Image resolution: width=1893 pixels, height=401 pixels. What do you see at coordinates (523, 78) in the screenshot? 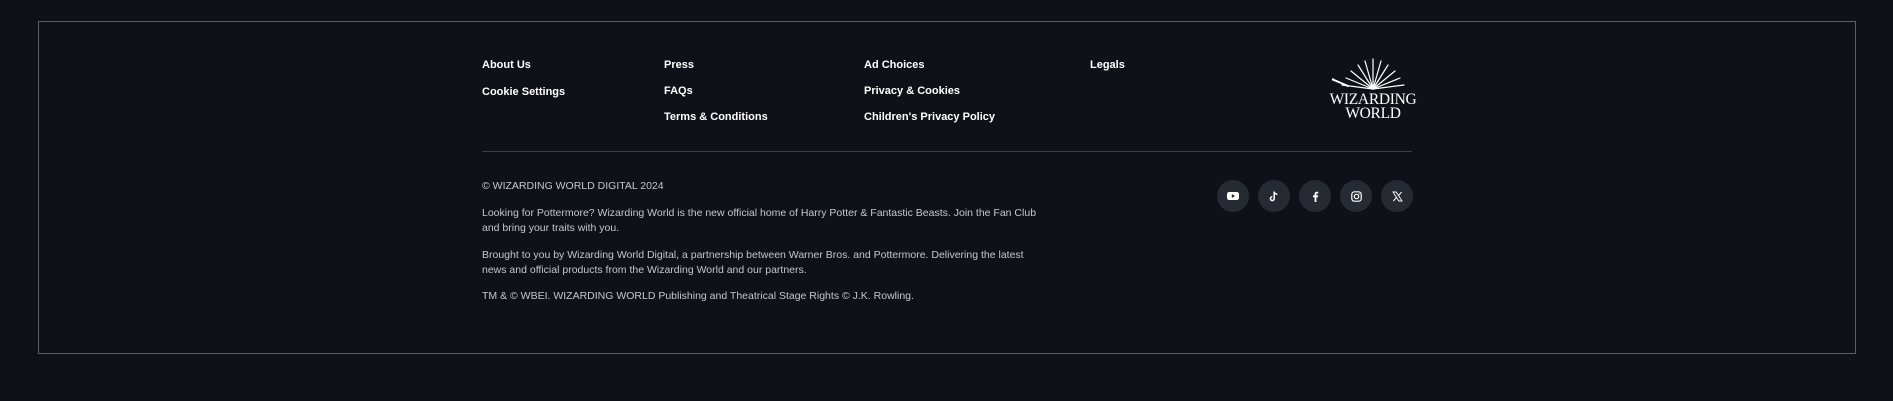
I see `footer-nav-column-1: About Us Cookie Settings` at bounding box center [523, 78].